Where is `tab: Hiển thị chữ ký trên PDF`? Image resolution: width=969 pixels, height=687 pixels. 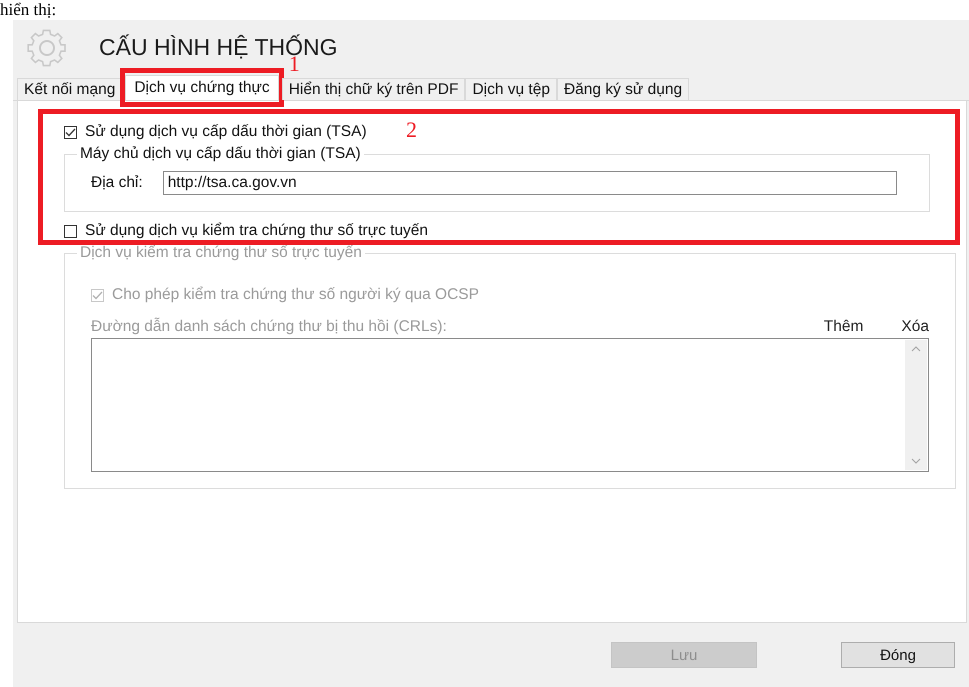 tab: Hiển thị chữ ký trên PDF is located at coordinates (374, 89).